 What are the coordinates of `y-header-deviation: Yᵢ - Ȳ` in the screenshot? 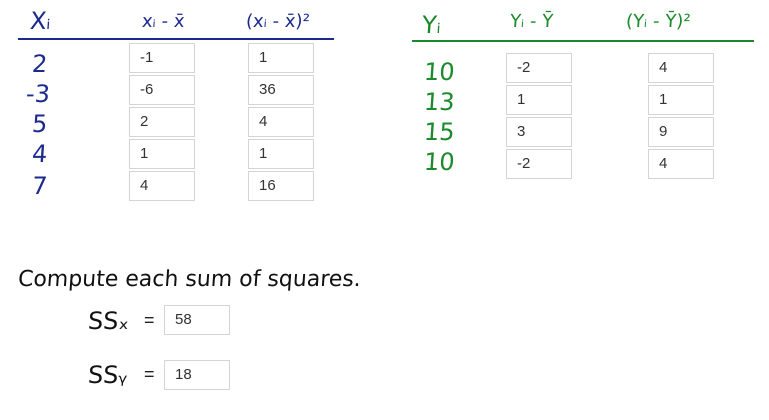 It's located at (531, 21).